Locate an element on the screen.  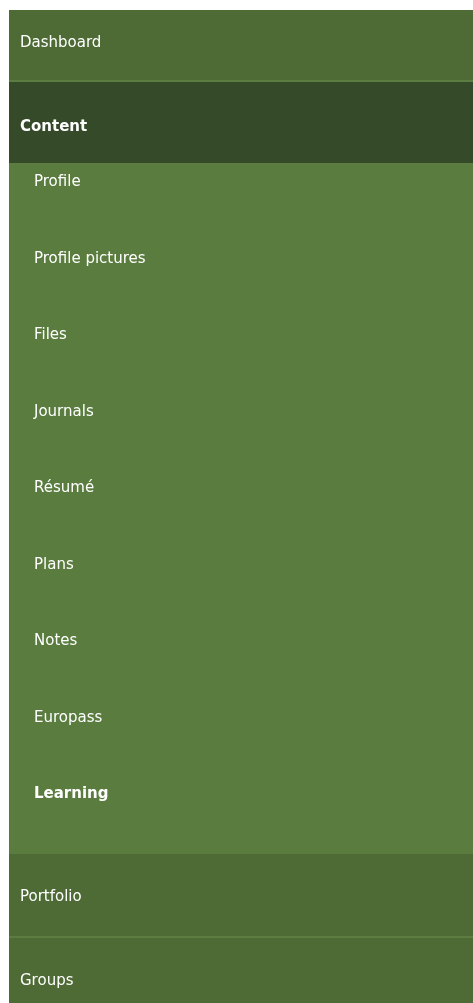
submenu-item: Learning is located at coordinates (241, 815).